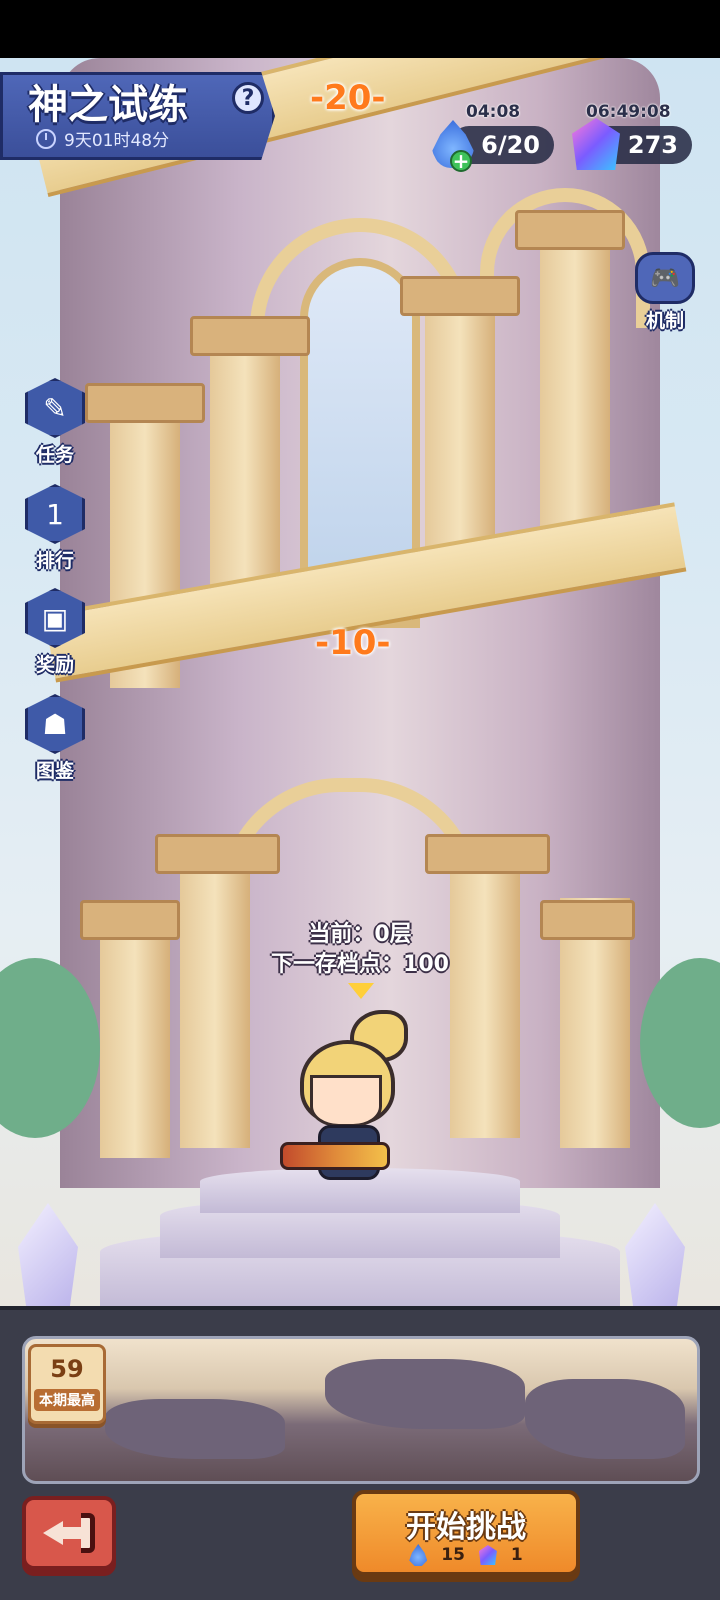  I want to click on floor-marker-10: -10-, so click(353, 643).